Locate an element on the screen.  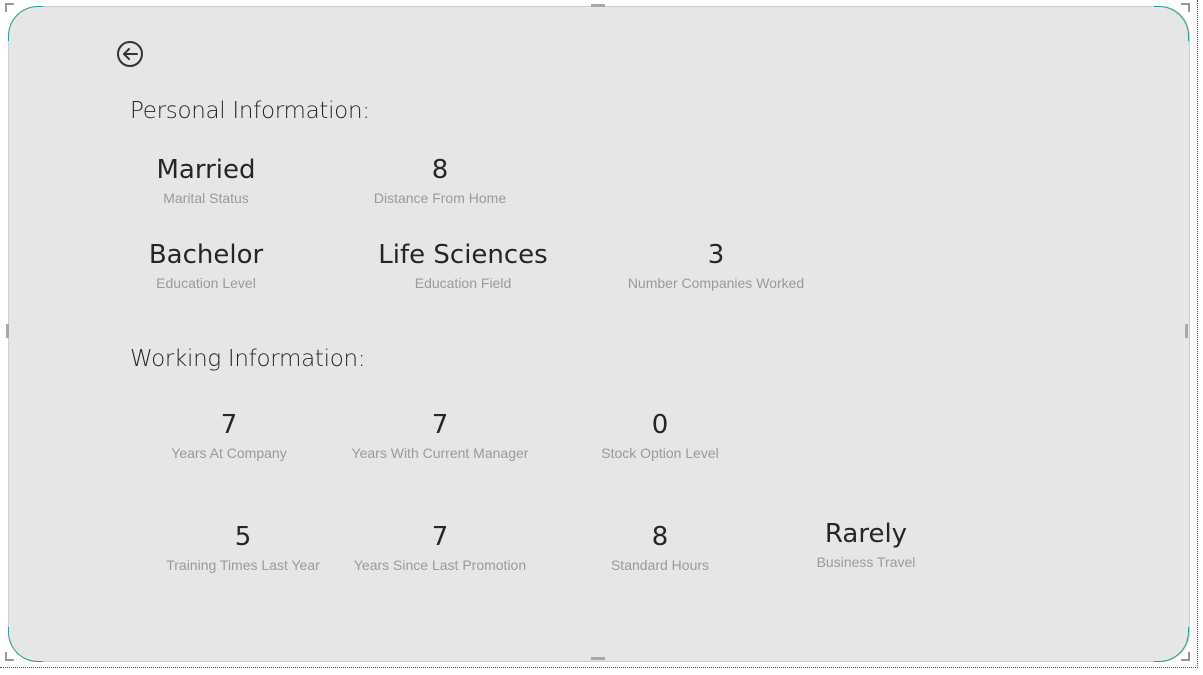
card-years-since-last-promotion: 7 Years Since Last Promotion is located at coordinates (440, 547).